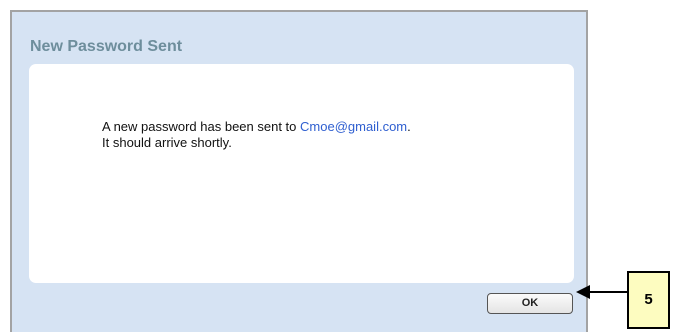 Image resolution: width=674 pixels, height=333 pixels. What do you see at coordinates (409, 126) in the screenshot?
I see `message-suffix: .` at bounding box center [409, 126].